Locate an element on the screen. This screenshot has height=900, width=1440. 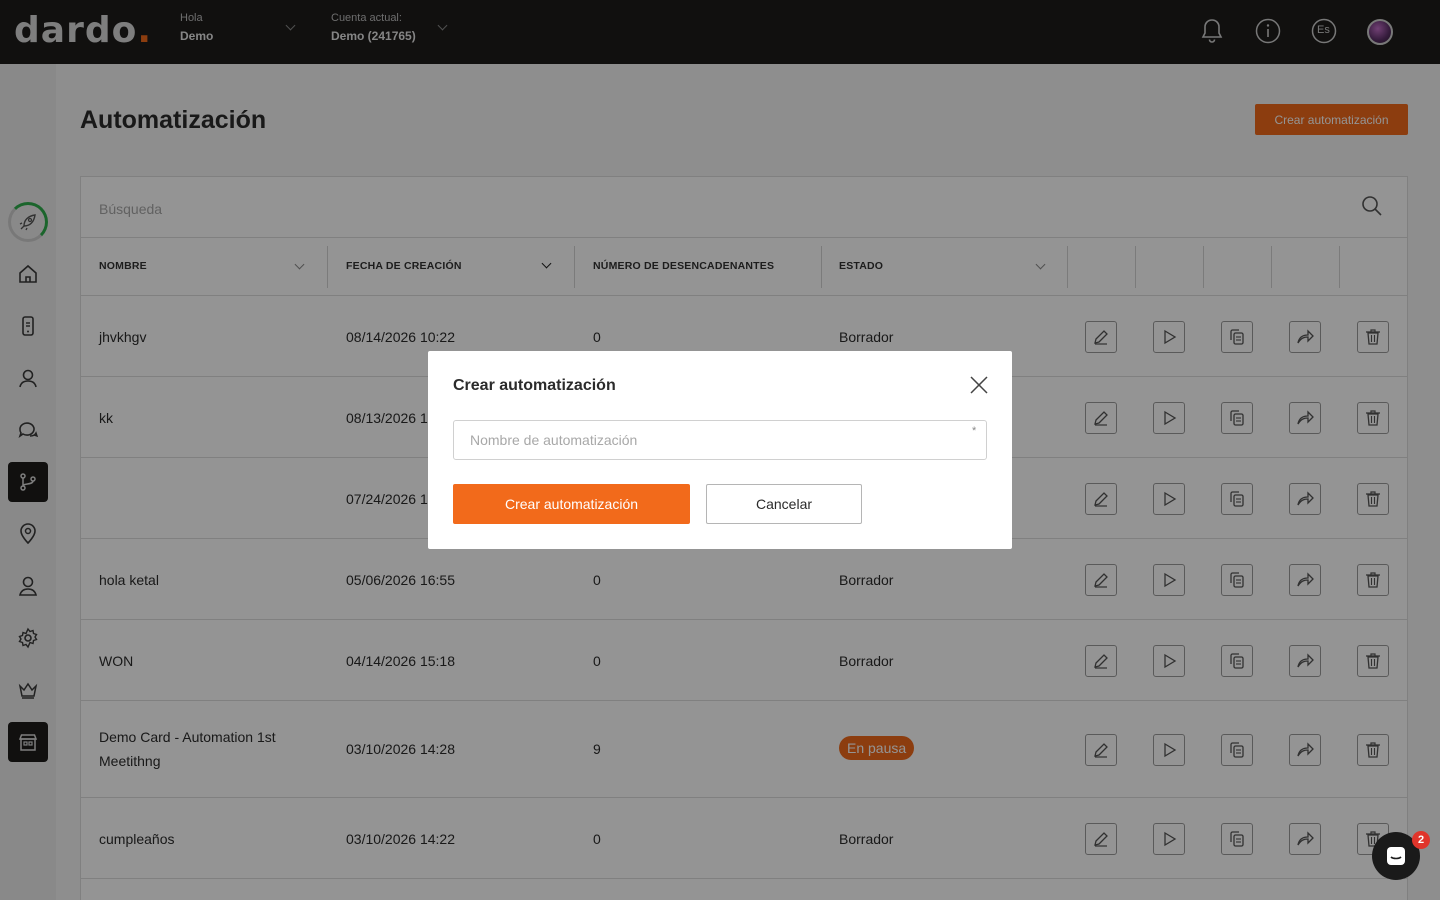
create-automation-submit-button: Crear automatización is located at coordinates (571, 504).